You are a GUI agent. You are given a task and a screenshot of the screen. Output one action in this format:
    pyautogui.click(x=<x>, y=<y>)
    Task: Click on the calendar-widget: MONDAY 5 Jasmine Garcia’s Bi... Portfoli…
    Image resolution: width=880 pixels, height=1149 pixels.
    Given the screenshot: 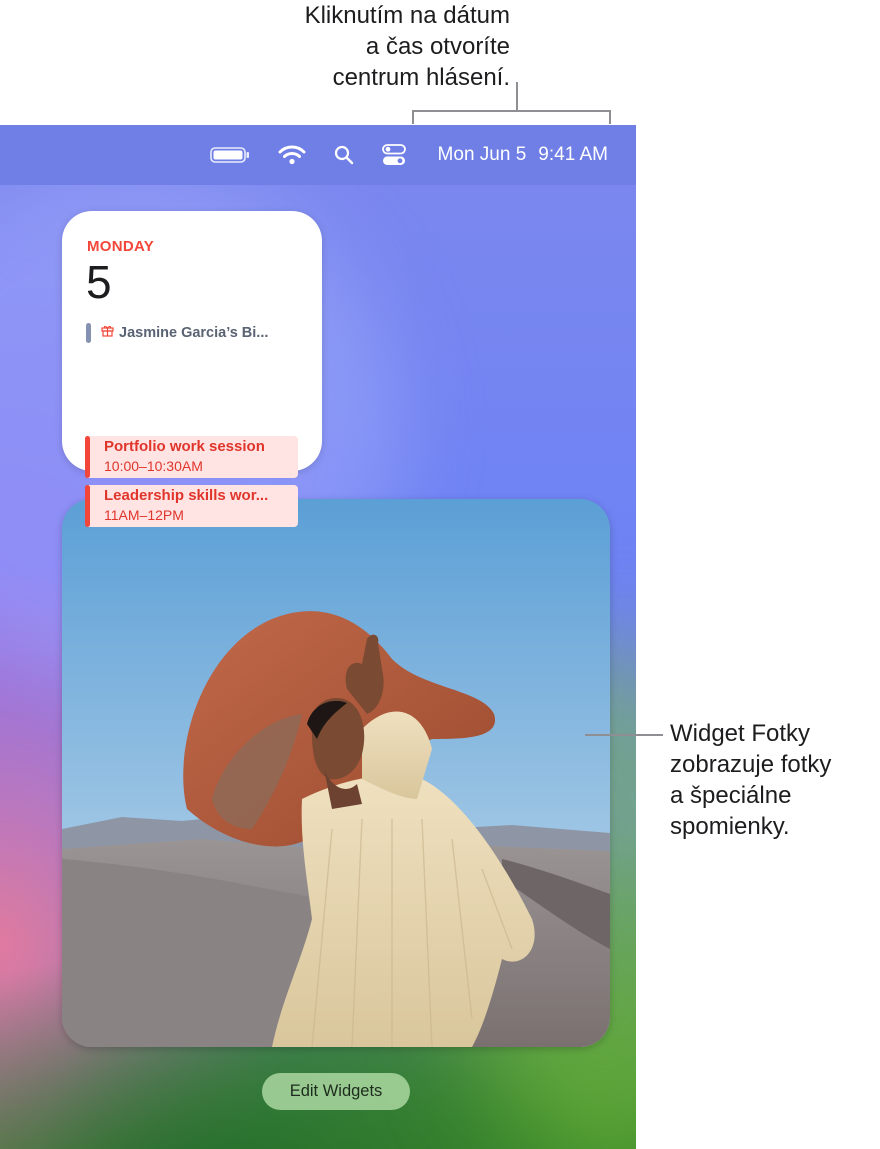 What is the action you would take?
    pyautogui.click(x=192, y=369)
    